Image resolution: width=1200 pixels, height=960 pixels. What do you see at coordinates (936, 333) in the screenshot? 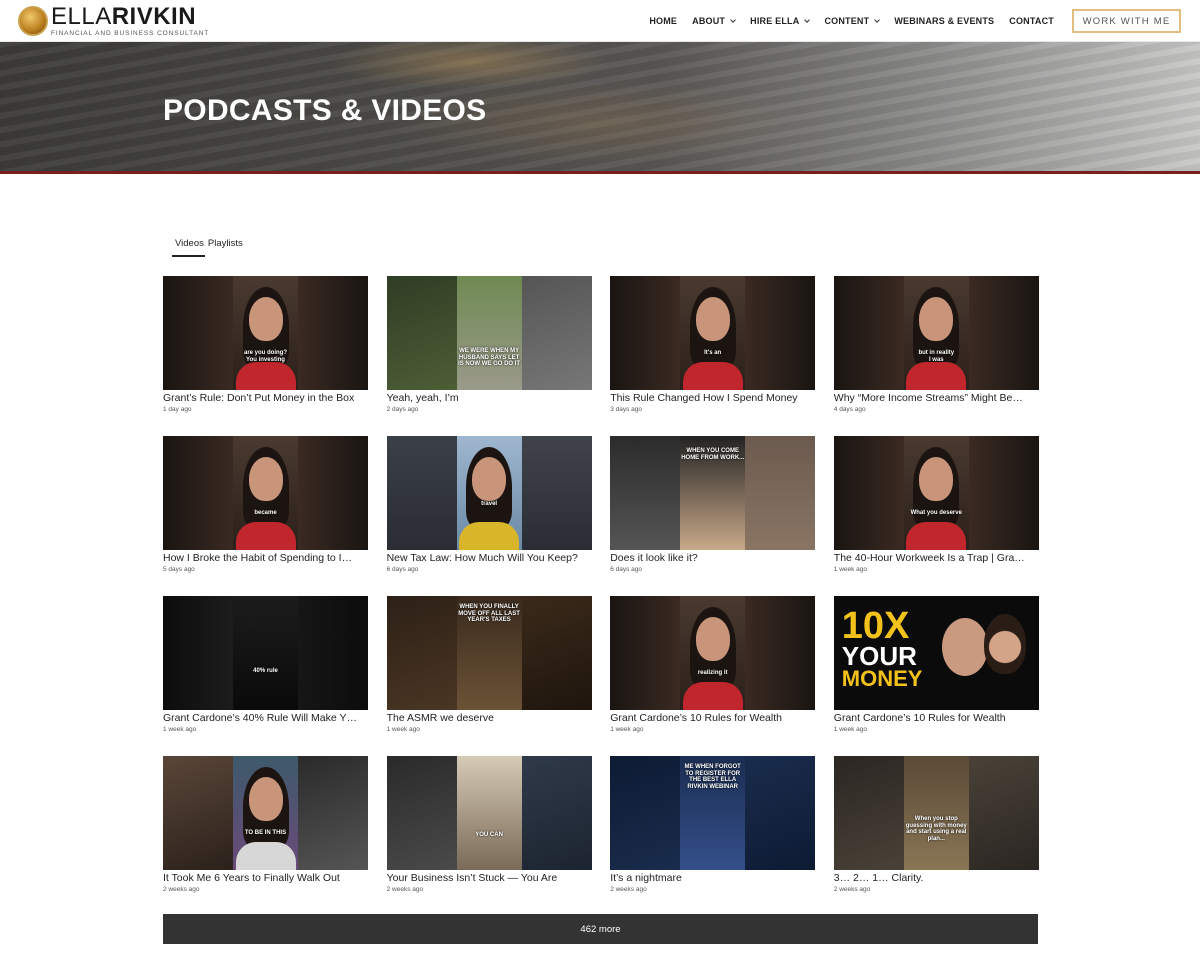
I see `video-thumbnail: but in reality I was` at bounding box center [936, 333].